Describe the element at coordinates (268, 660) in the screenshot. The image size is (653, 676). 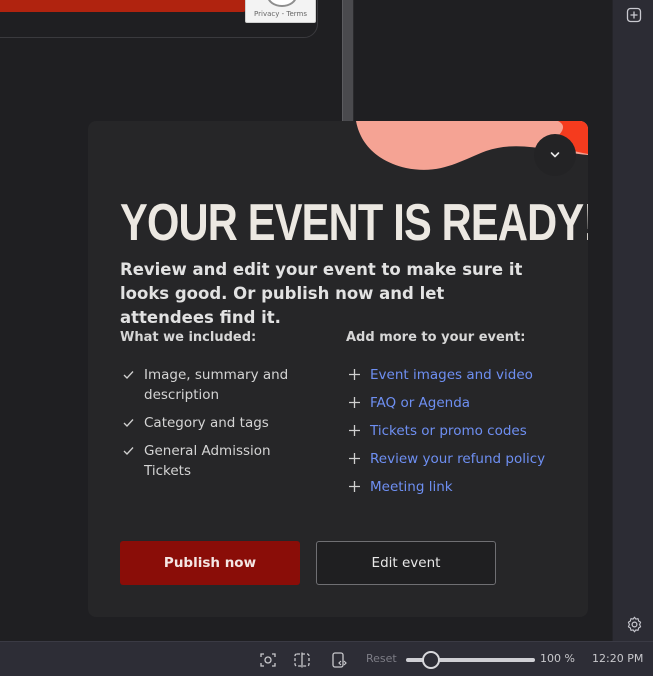
I see `screenshot-icon` at that location.